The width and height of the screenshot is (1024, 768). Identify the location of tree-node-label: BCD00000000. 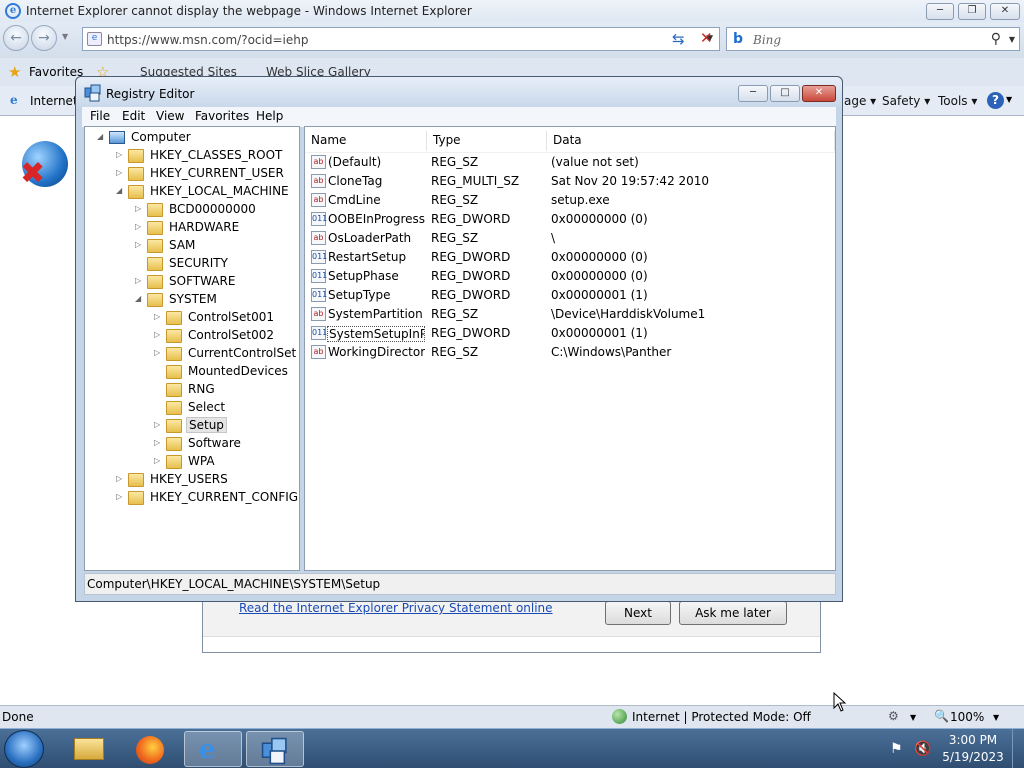
(212, 209).